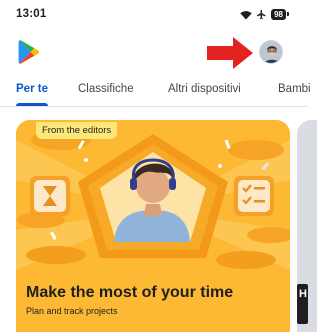 This screenshot has height=332, width=320. I want to click on banner-title: Make the most of your time, so click(130, 292).